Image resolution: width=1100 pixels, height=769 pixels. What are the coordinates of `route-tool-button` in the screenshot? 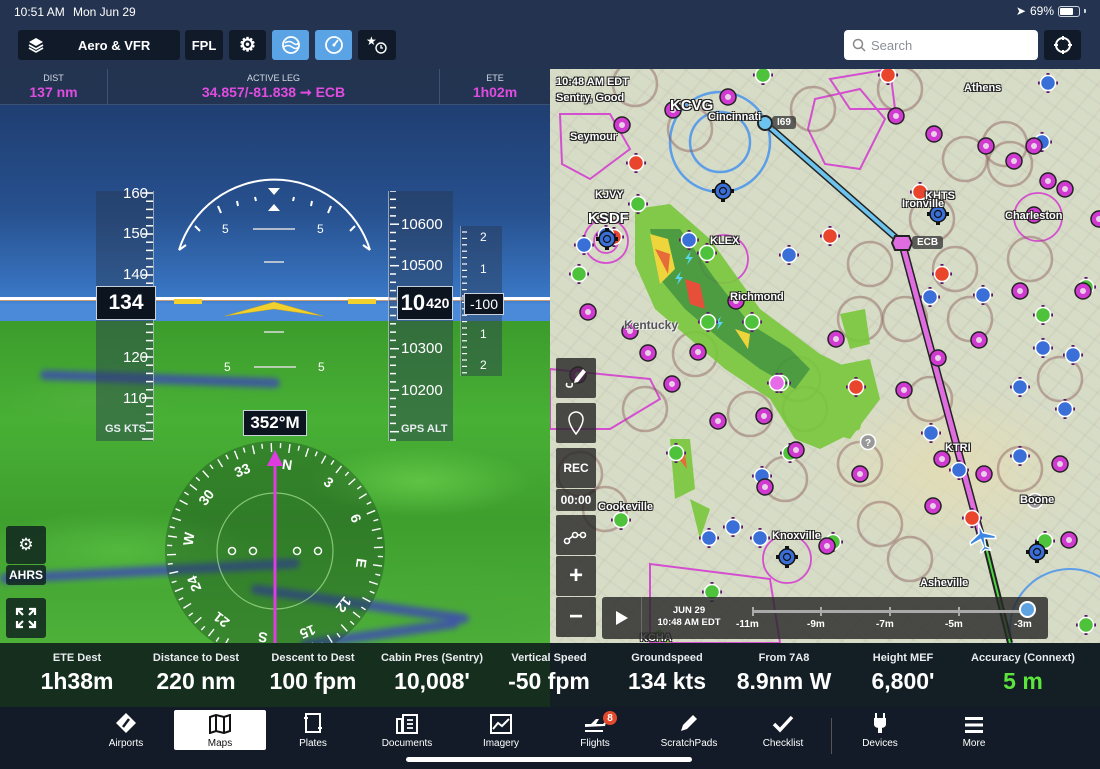 It's located at (576, 535).